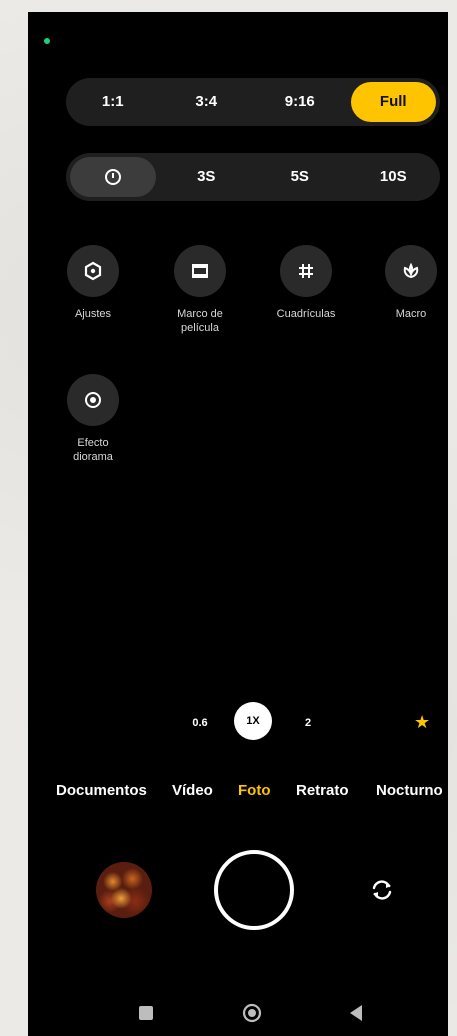 The height and width of the screenshot is (1036, 457). I want to click on back-icon, so click(356, 1013).